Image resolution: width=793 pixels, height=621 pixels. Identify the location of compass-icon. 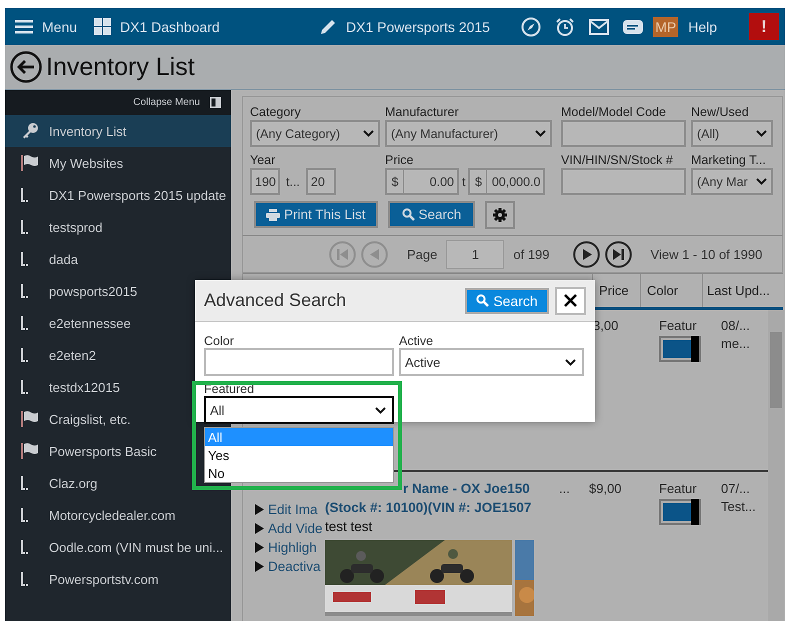
(531, 26).